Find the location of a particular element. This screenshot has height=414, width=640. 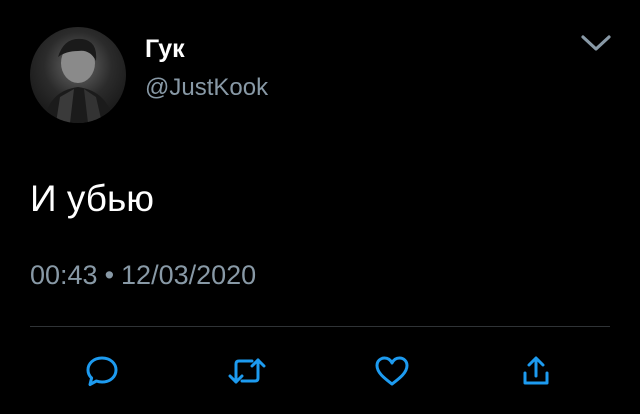

reply-button is located at coordinates (102, 371).